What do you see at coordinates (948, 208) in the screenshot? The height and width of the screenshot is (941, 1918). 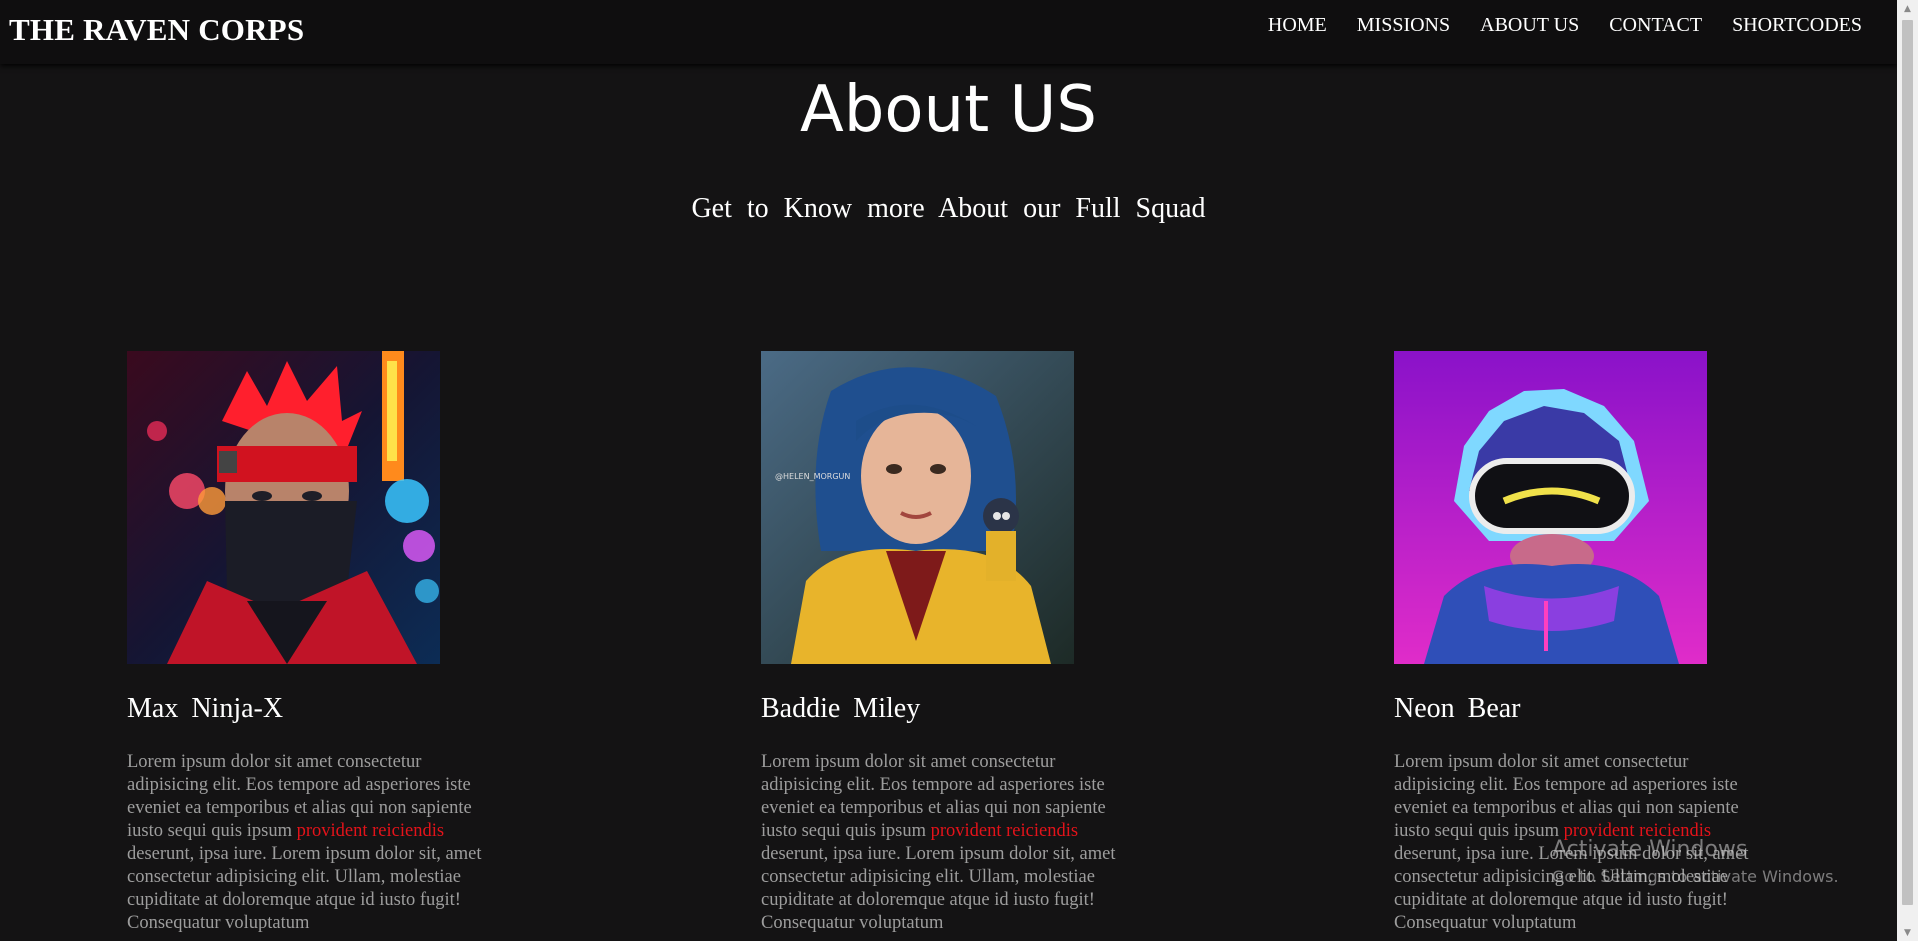 I see `page-subtitle: Get to Know more About our Full Squad` at bounding box center [948, 208].